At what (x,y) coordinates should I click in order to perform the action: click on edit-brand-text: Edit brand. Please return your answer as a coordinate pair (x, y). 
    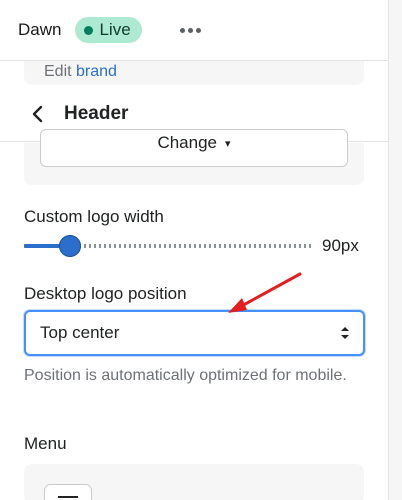
    Looking at the image, I should click on (80, 72).